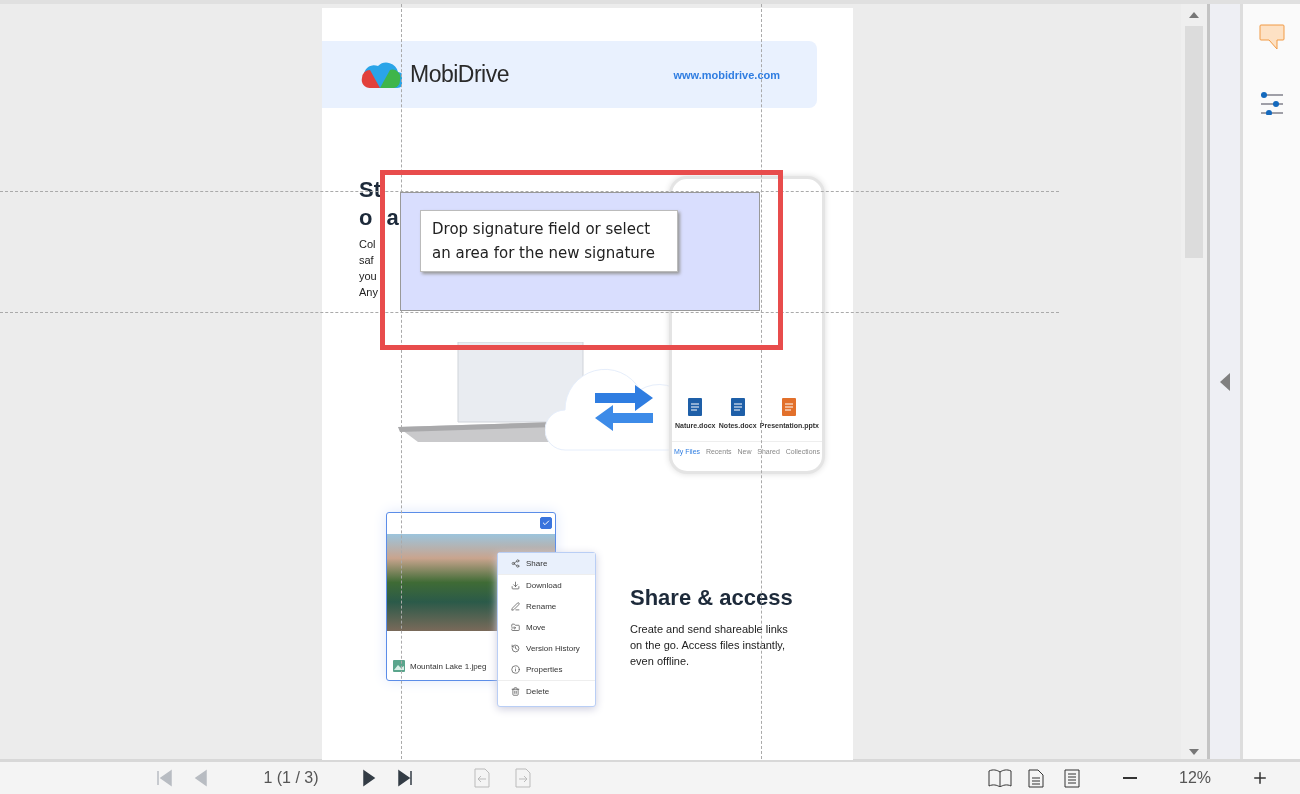 This screenshot has width=1300, height=794. I want to click on plus-icon, so click(1260, 778).